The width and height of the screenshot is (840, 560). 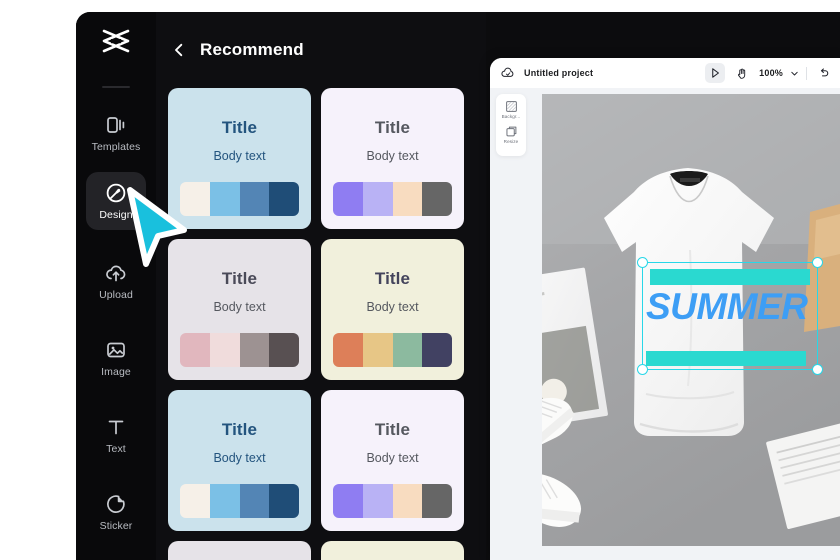 What do you see at coordinates (321, 50) in the screenshot?
I see `panel-header: Recommend` at bounding box center [321, 50].